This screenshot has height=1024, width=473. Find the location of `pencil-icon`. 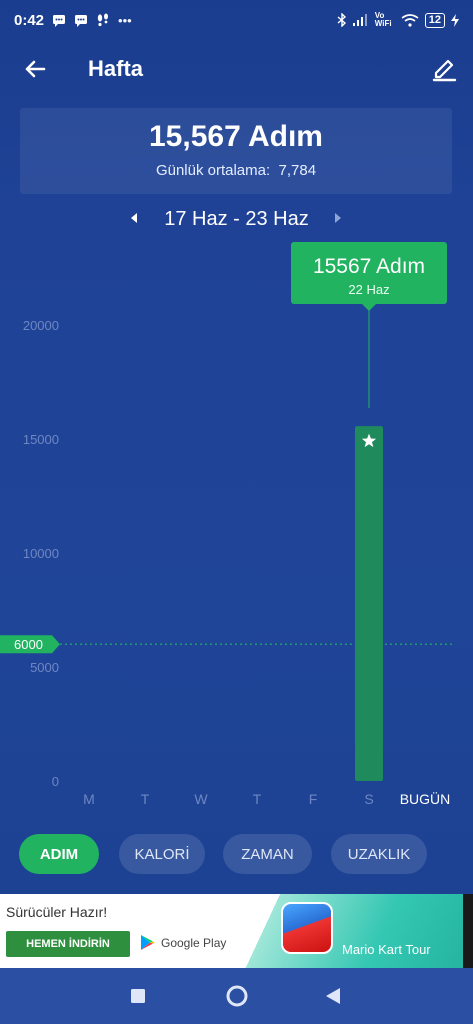

pencil-icon is located at coordinates (444, 68).